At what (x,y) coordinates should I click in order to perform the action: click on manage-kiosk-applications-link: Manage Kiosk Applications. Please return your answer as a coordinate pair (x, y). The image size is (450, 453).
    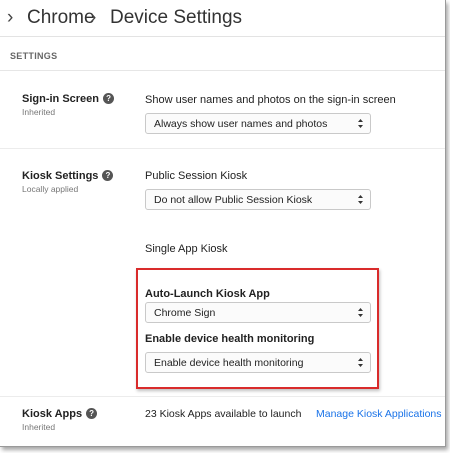
    Looking at the image, I should click on (379, 414).